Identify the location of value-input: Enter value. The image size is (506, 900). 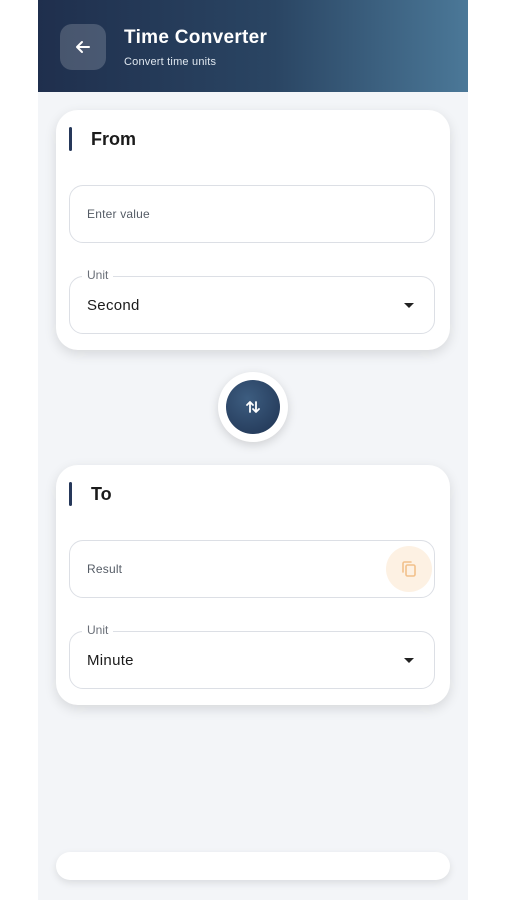
(252, 214).